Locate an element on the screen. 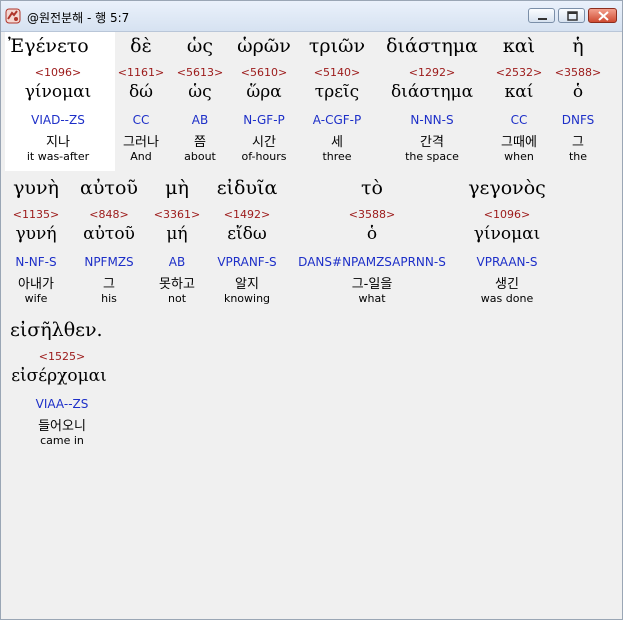  lemma: γυνή is located at coordinates (36, 234).